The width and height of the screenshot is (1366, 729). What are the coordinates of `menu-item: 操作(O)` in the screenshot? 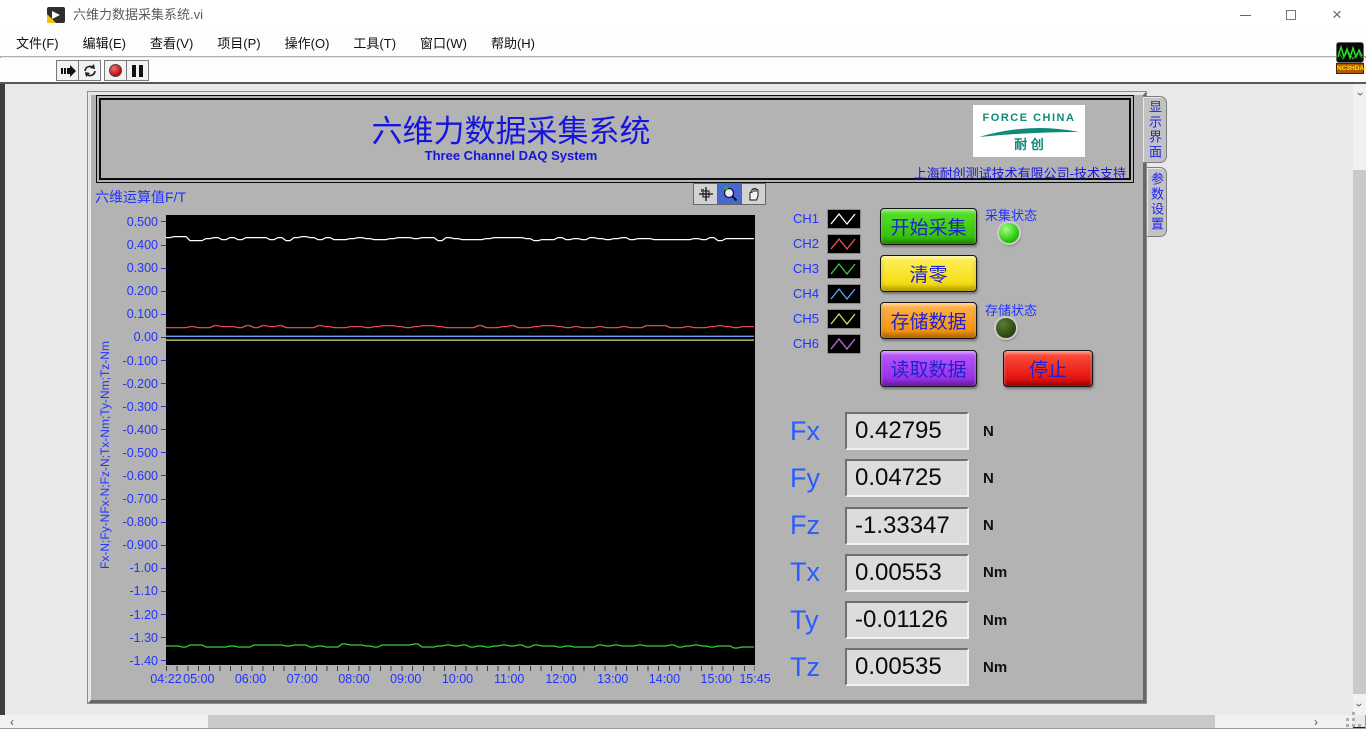 It's located at (307, 43).